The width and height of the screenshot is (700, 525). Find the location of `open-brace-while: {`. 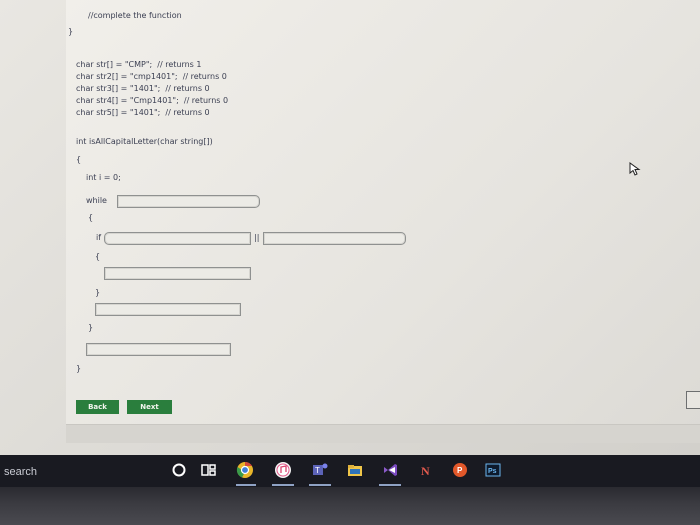

open-brace-while: { is located at coordinates (91, 217).